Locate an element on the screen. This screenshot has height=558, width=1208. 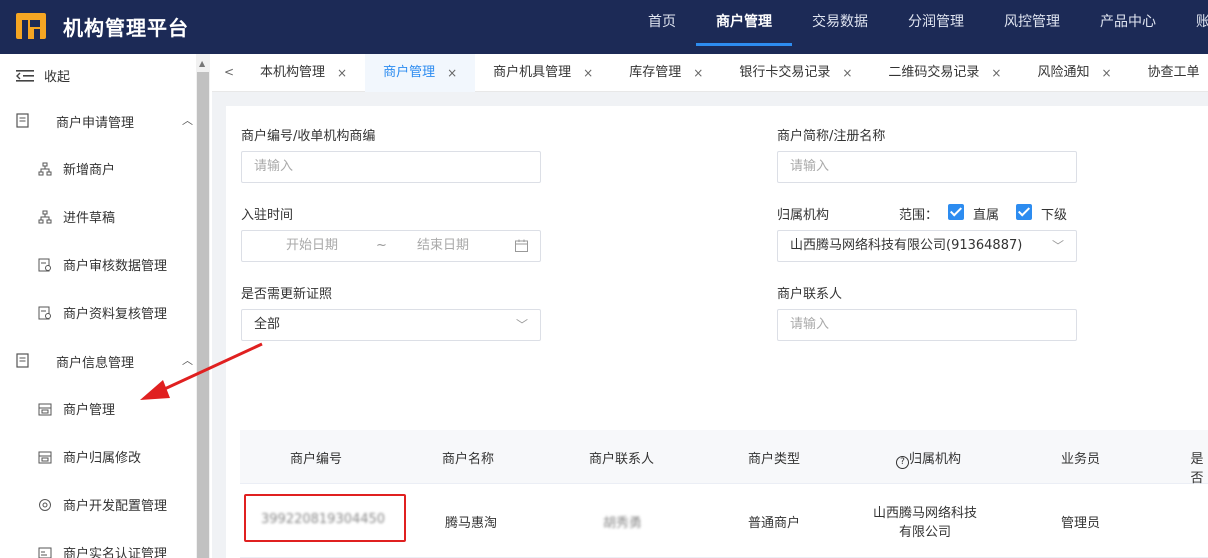
tab-org-management: 本机构管理 × is located at coordinates (303, 73).